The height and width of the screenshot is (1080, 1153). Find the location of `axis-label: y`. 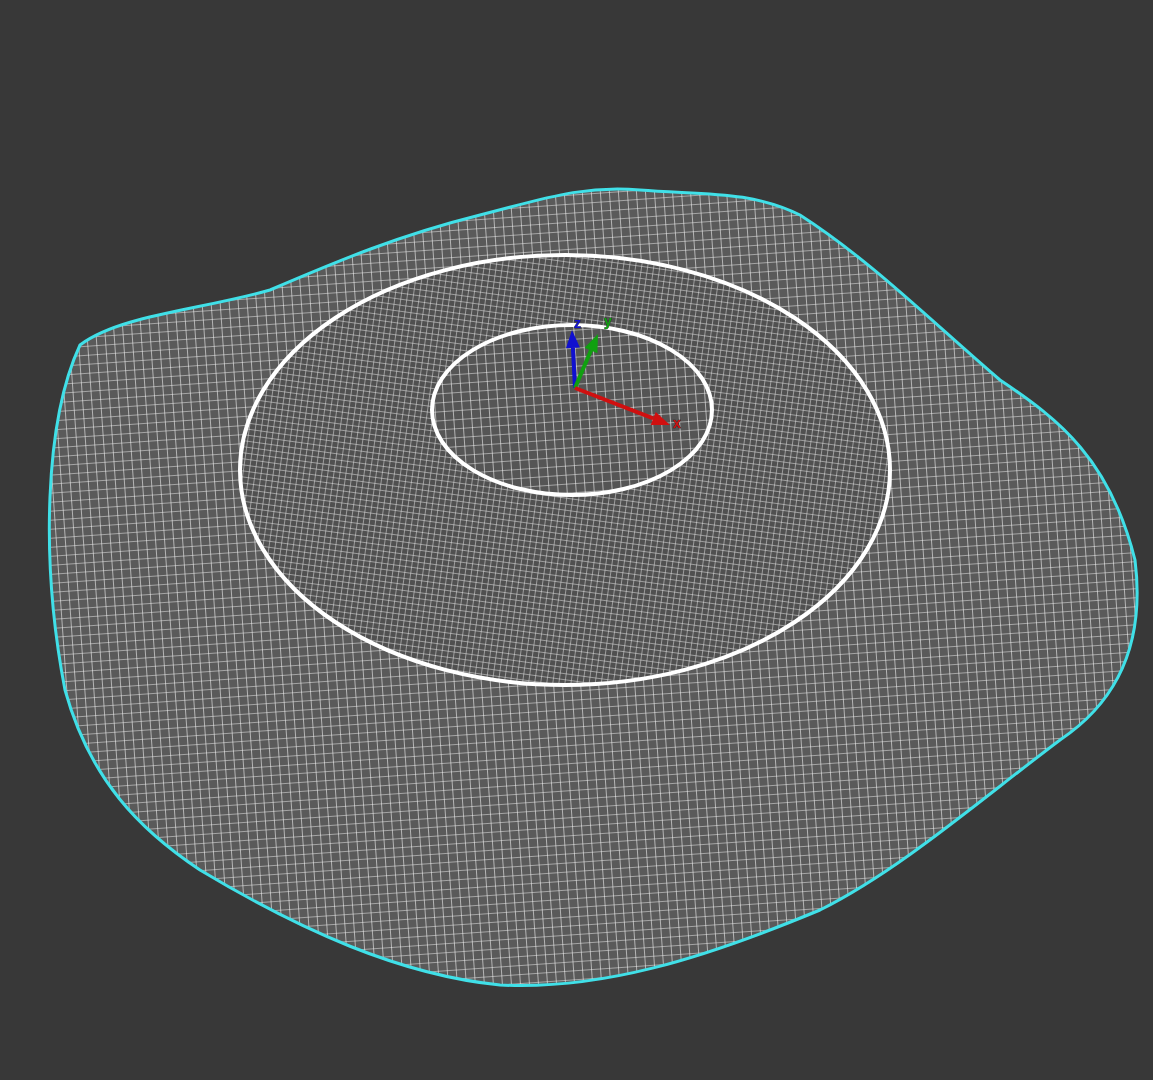

axis-label: y is located at coordinates (608, 321).